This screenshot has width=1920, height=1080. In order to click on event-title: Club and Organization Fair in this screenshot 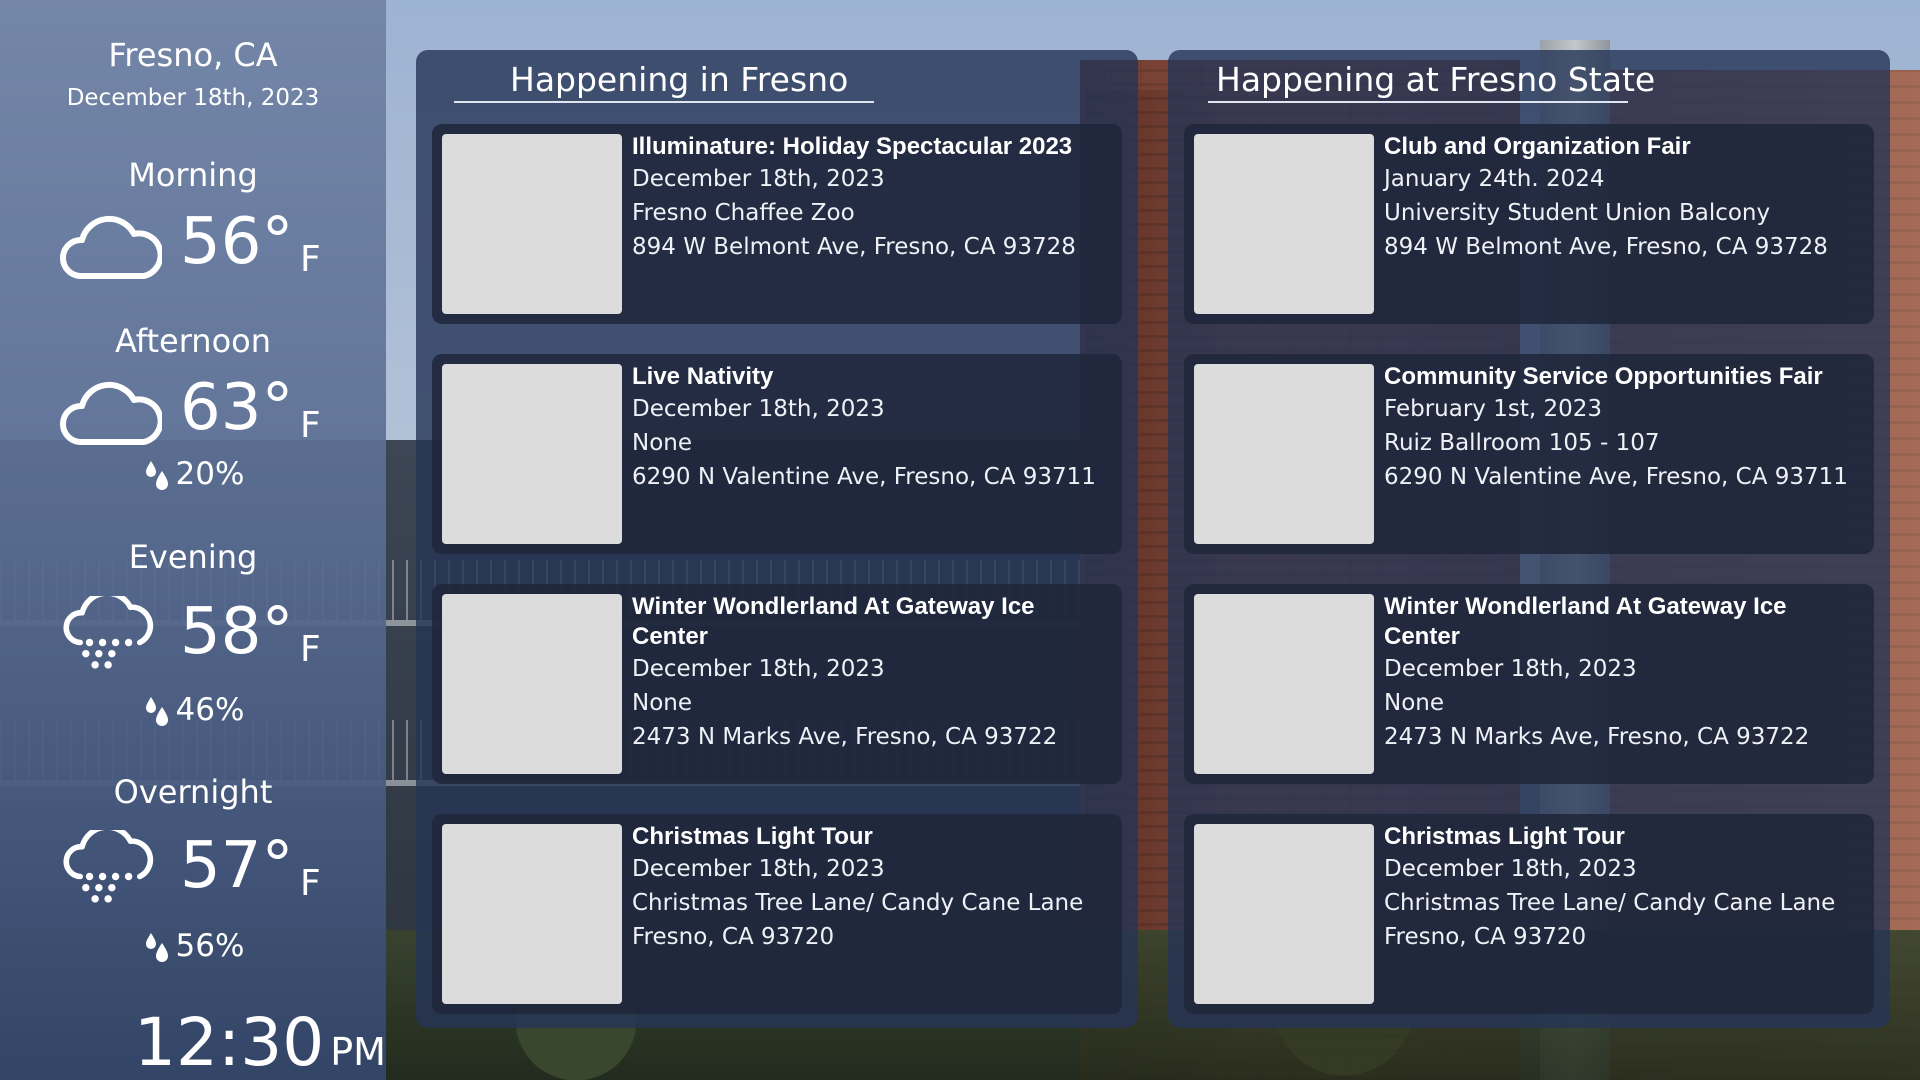, I will do `click(1537, 146)`.